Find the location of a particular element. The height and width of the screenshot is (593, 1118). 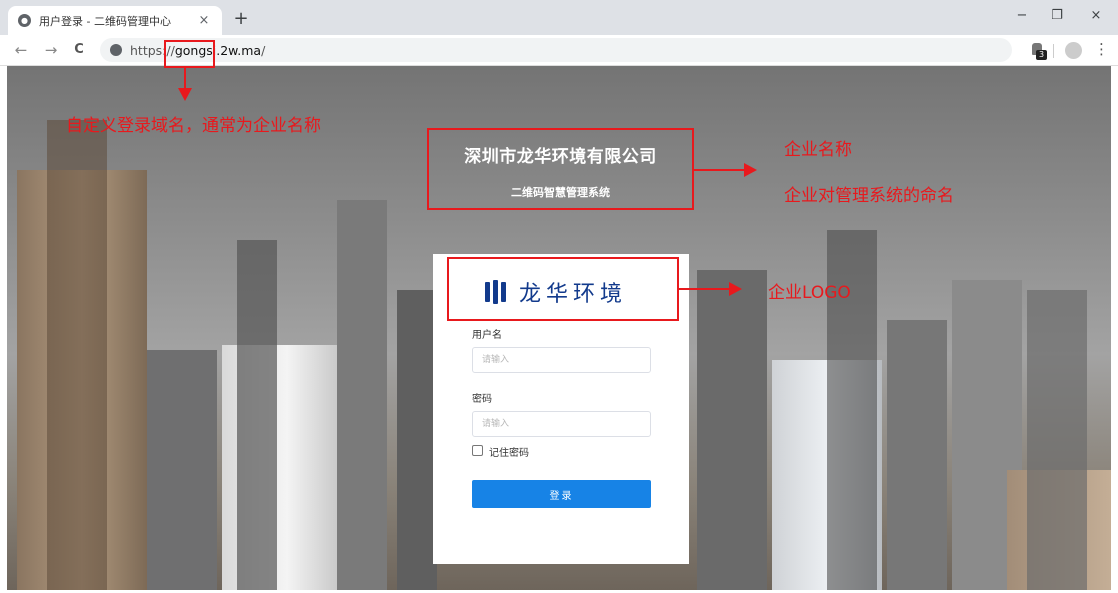

address-bar: https:// gongsi.2w.ma / is located at coordinates (556, 50).